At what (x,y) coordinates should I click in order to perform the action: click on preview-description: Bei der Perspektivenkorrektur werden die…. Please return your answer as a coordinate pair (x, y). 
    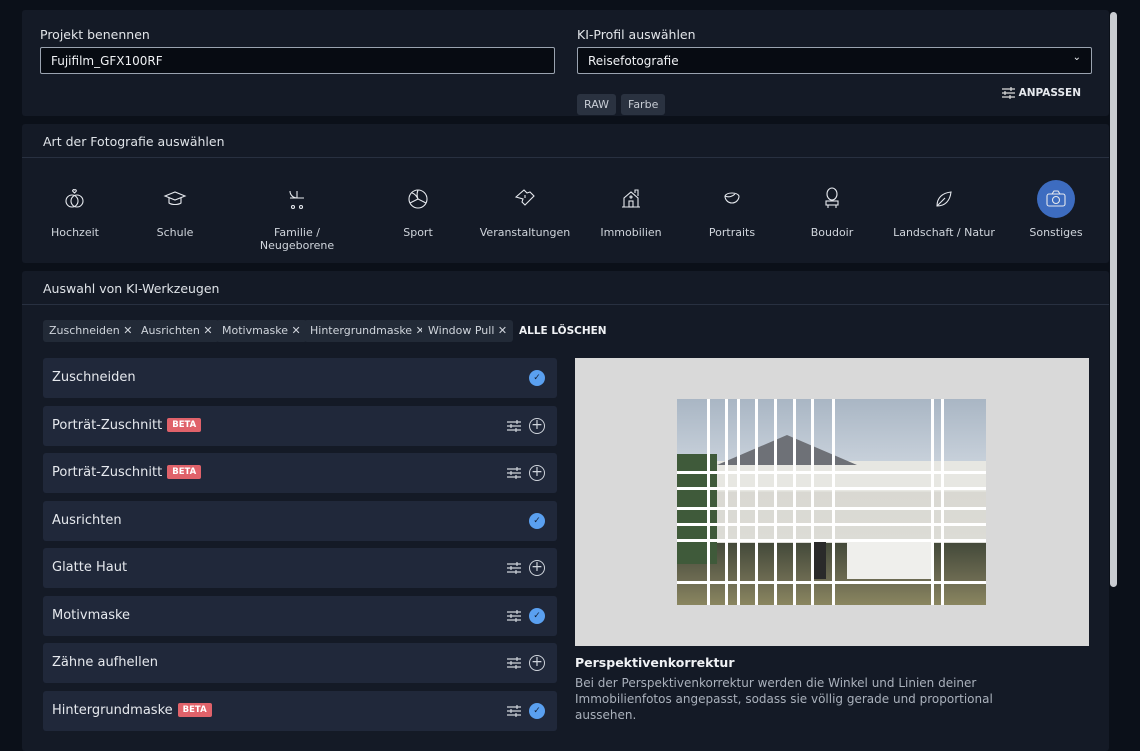
    Looking at the image, I should click on (784, 699).